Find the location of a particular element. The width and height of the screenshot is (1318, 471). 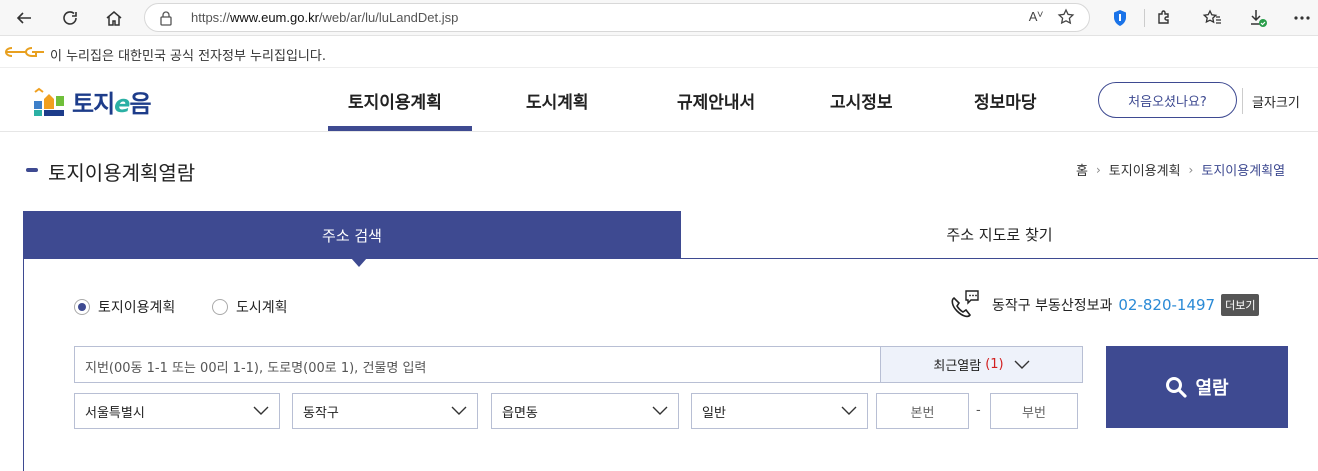

radio-label: 토지이용계획 is located at coordinates (137, 308).